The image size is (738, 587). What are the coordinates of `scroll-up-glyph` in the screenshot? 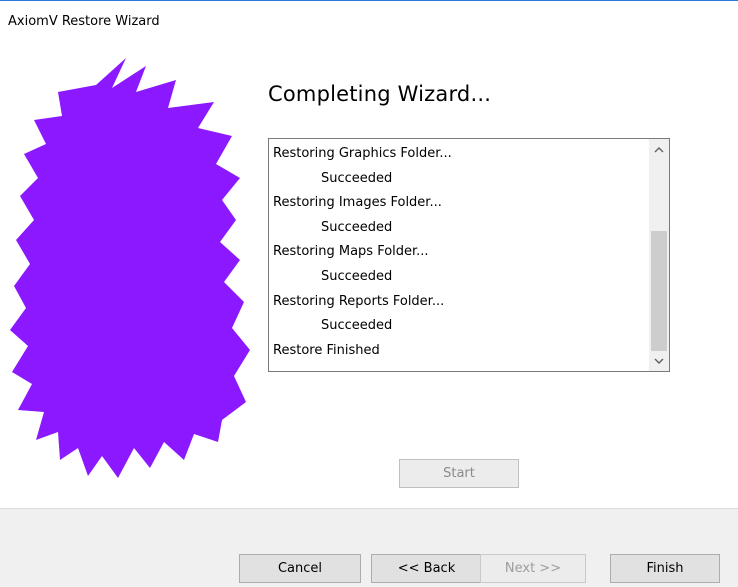 It's located at (659, 149).